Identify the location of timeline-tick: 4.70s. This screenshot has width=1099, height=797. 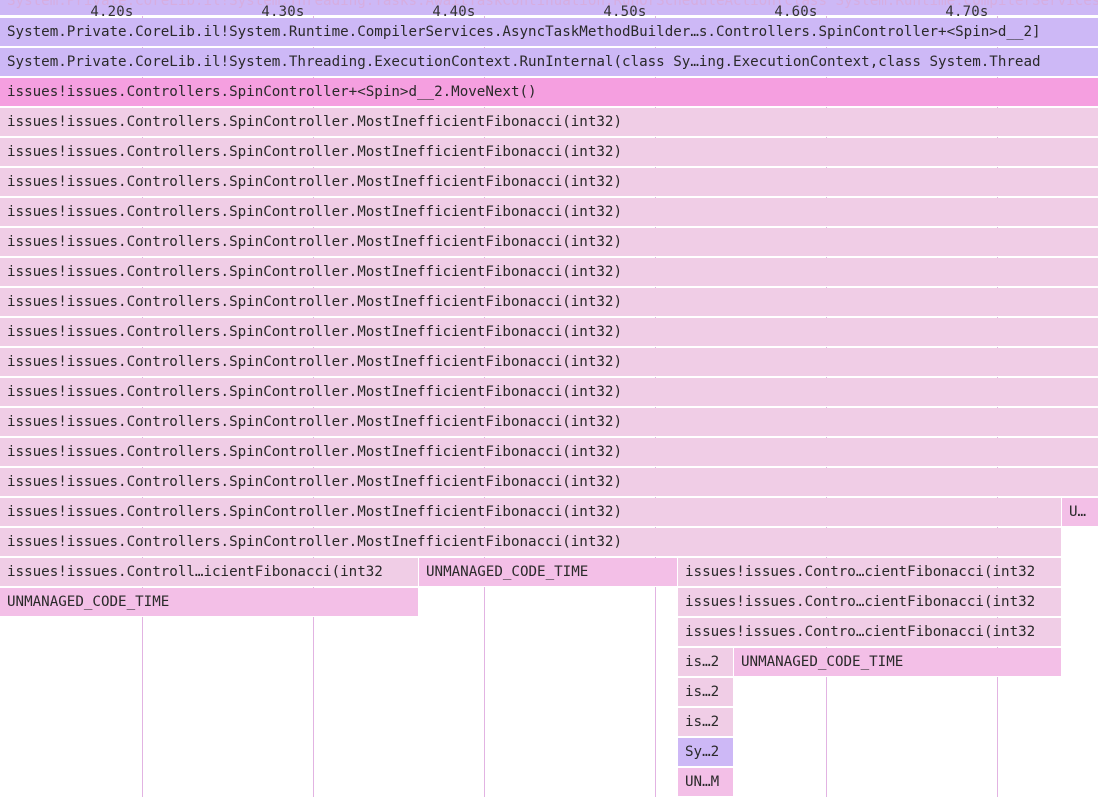
(967, 12).